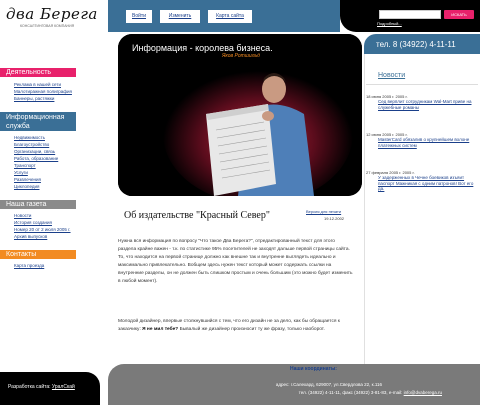  I want to click on article-emphasis: Я не мил тебе?, so click(160, 329).